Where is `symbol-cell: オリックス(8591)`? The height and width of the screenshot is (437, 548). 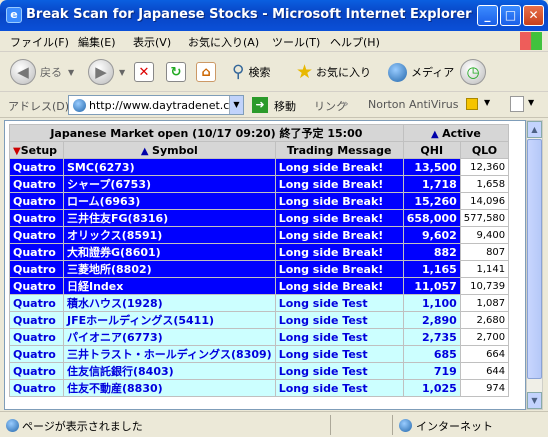
symbol-cell: オリックス(8591) is located at coordinates (169, 235).